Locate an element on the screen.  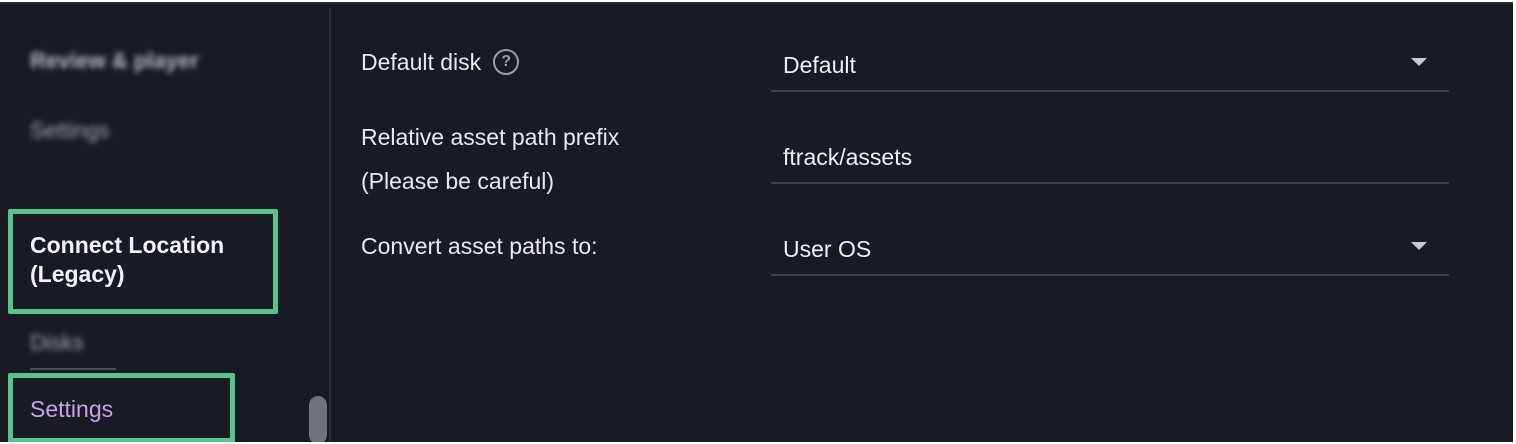
default-disk-select: Default is located at coordinates (1110, 69).